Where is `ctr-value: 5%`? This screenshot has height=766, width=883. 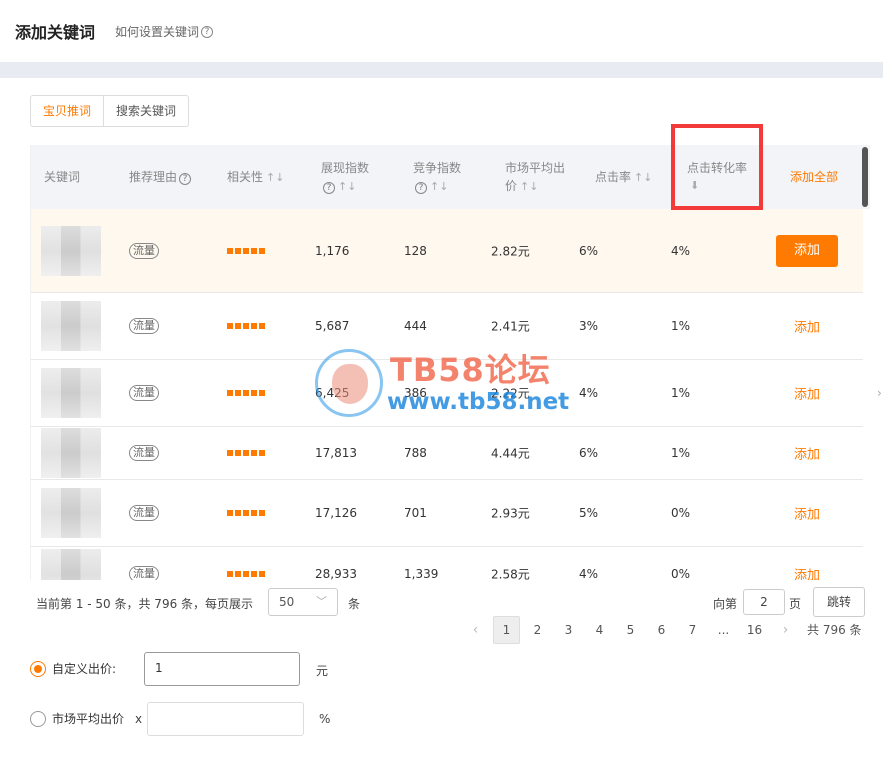
ctr-value: 5% is located at coordinates (589, 513).